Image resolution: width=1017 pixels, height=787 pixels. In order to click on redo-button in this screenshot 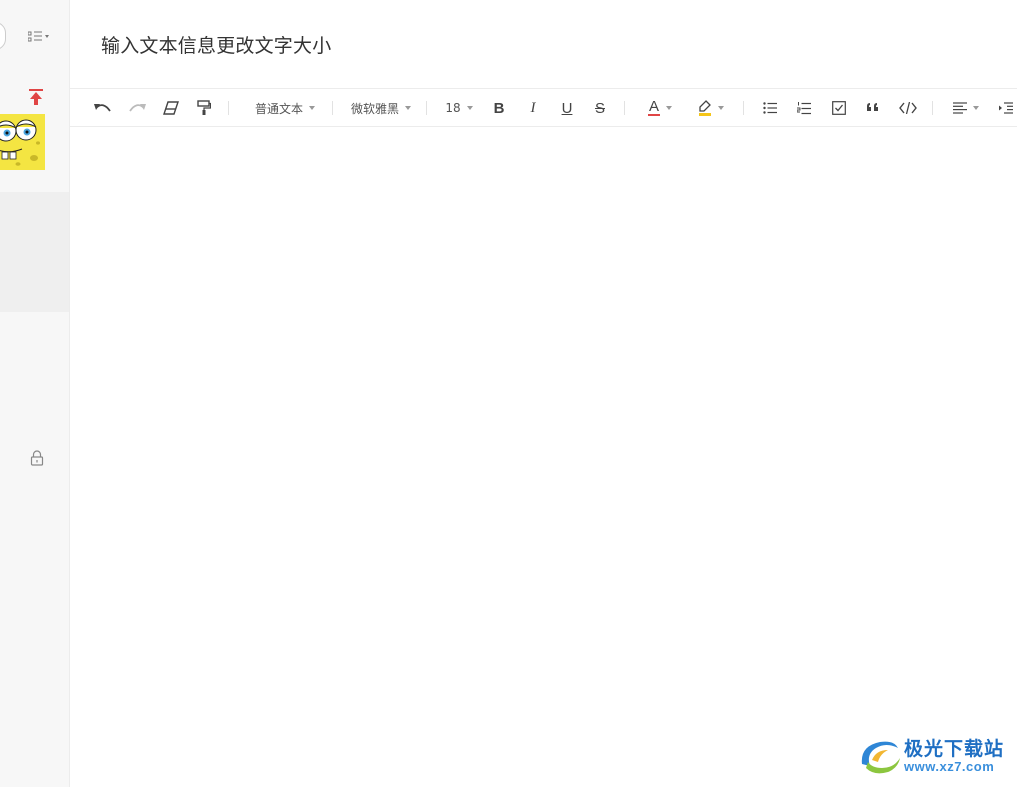, I will do `click(137, 108)`.